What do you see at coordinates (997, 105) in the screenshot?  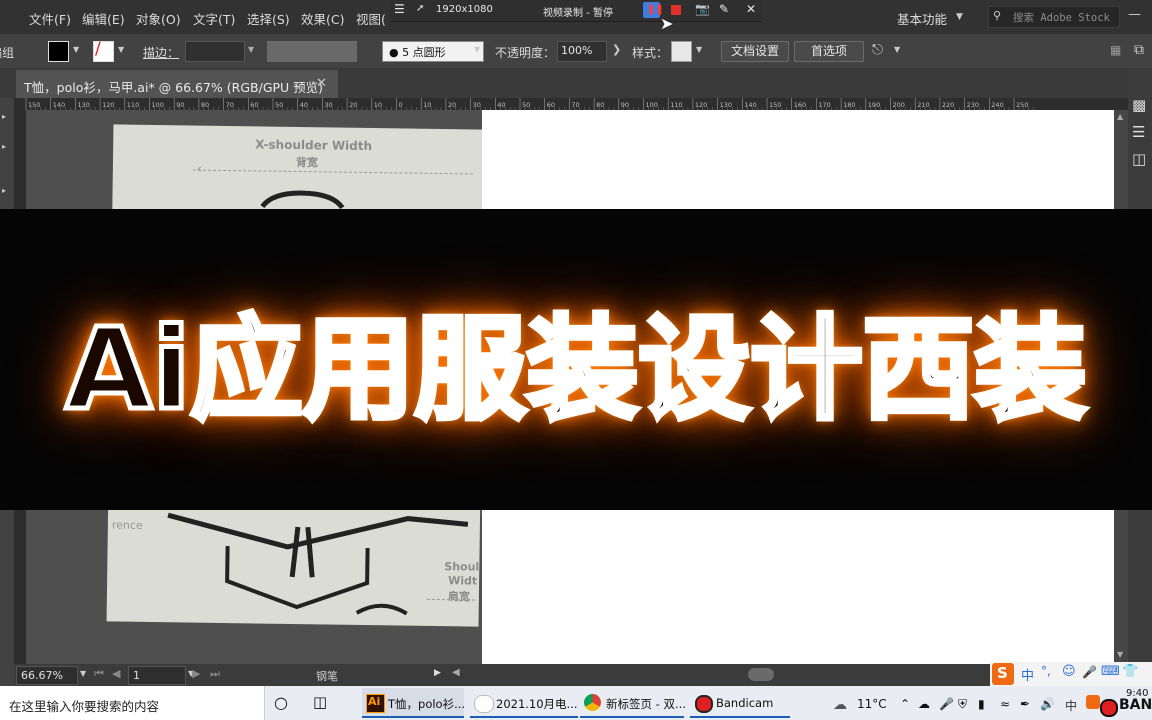 I see `ruler-label: 240` at bounding box center [997, 105].